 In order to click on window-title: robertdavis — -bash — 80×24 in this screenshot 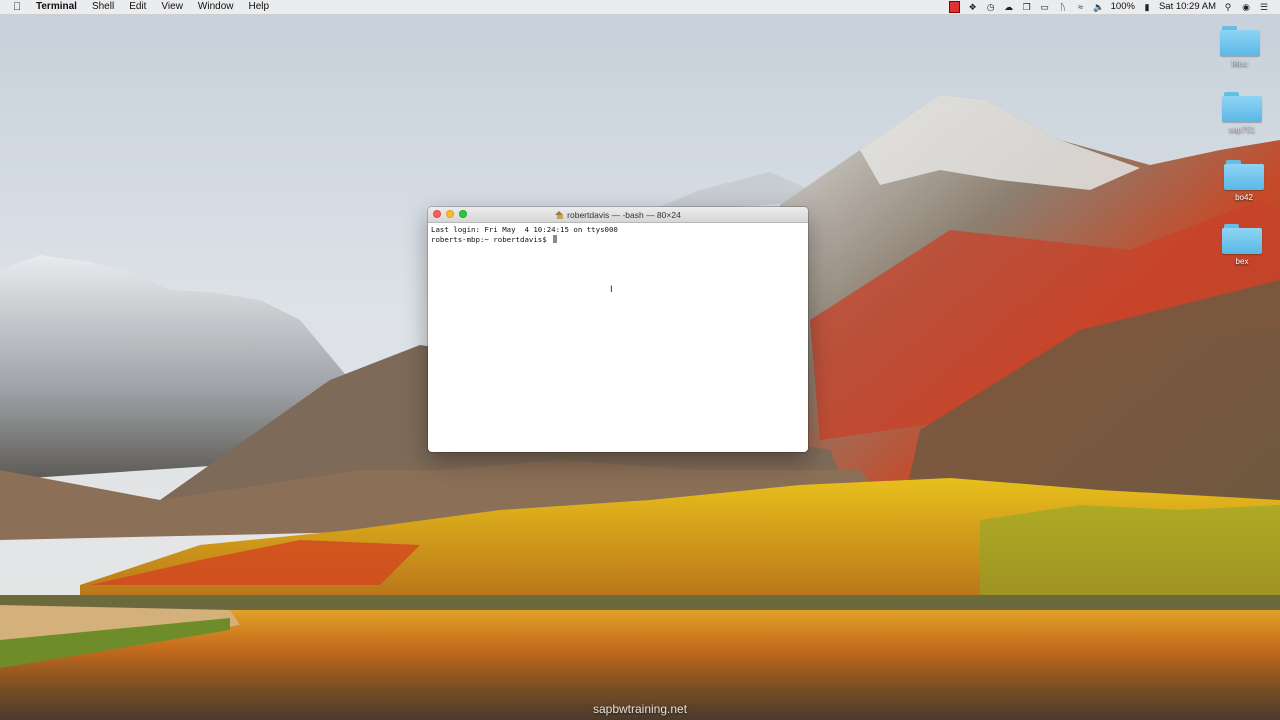, I will do `click(618, 215)`.